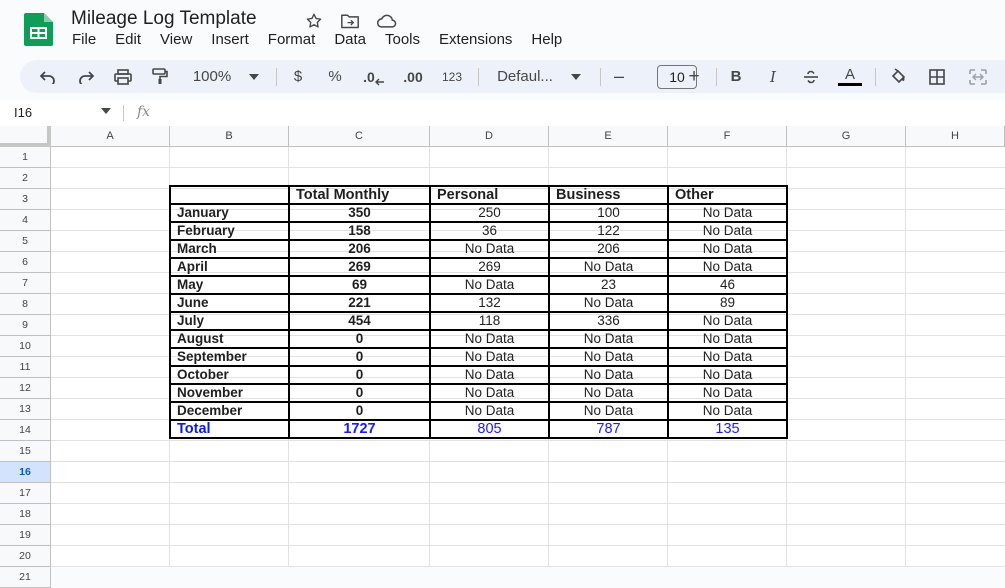 This screenshot has width=1005, height=588. I want to click on row-header: 17, so click(25, 493).